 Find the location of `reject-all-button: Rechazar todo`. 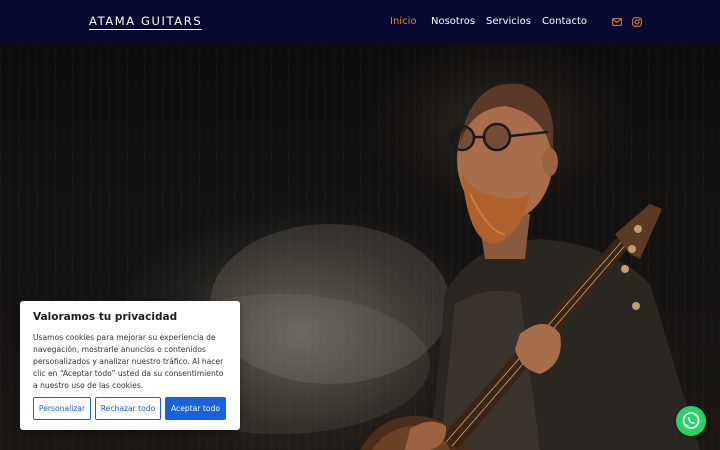

reject-all-button: Rechazar todo is located at coordinates (128, 408).